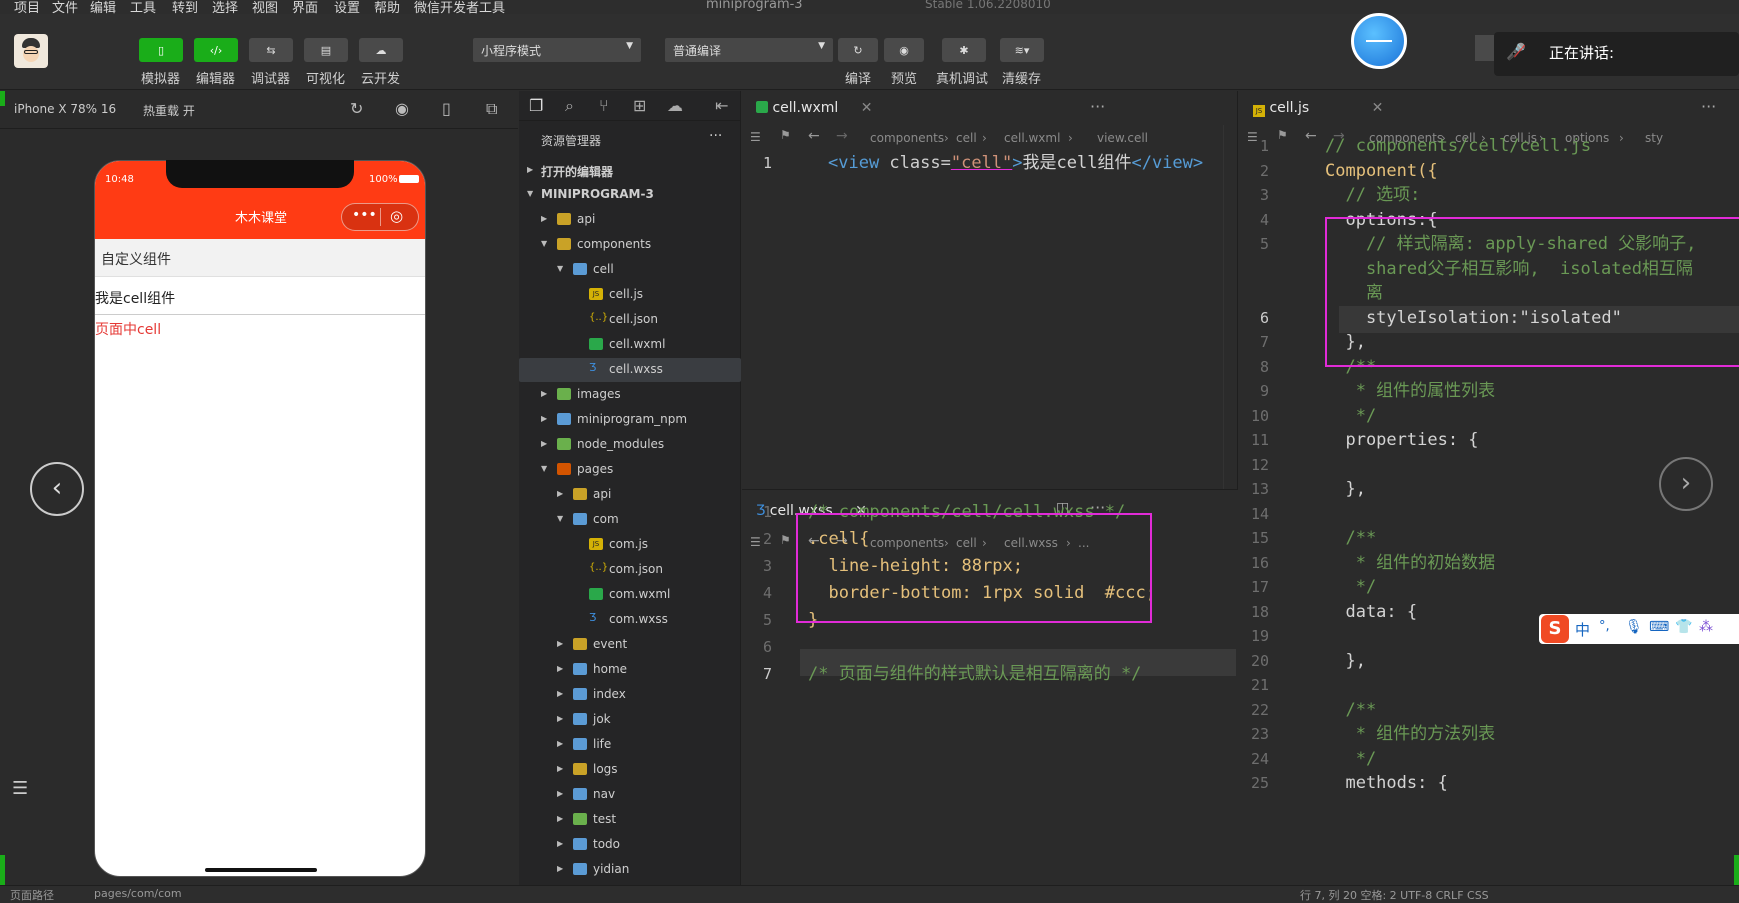  What do you see at coordinates (630, 695) in the screenshot?
I see `tree-item: ▶ index` at bounding box center [630, 695].